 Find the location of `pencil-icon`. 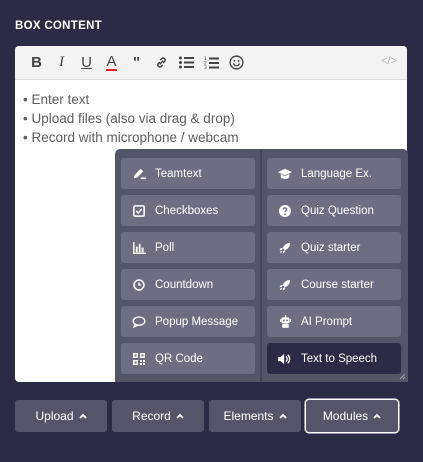

pencil-icon is located at coordinates (139, 174).